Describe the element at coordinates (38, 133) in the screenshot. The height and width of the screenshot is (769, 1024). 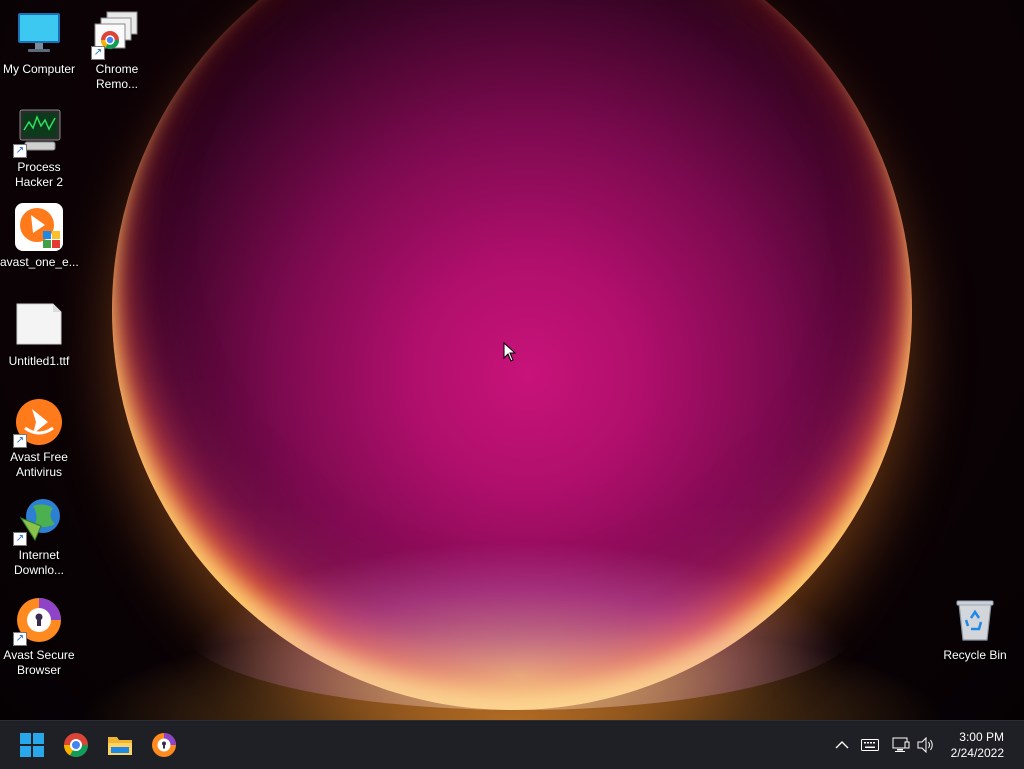
I see `process-hacker-icon: ↗` at that location.